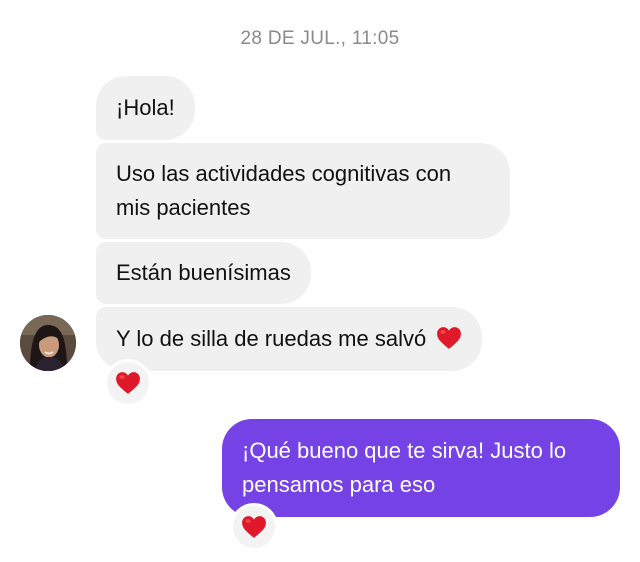 The width and height of the screenshot is (640, 562). I want to click on incoming-message-bubble: Y lo de silla de ruedas me salvó, so click(289, 339).